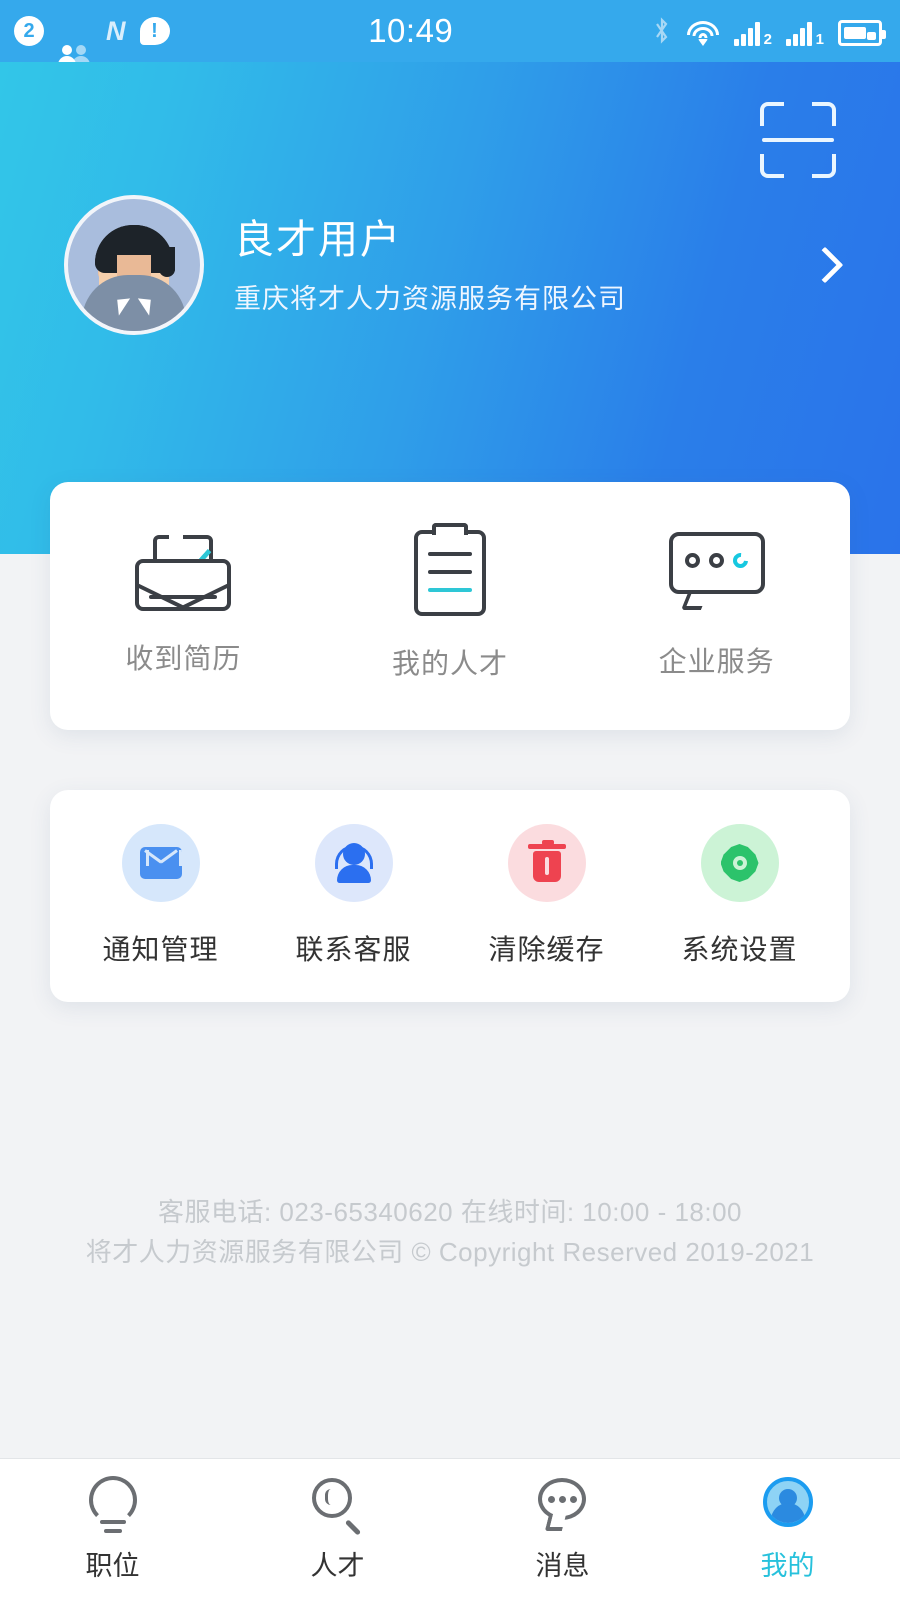 This screenshot has height=1600, width=900. Describe the element at coordinates (75, 42) in the screenshot. I see `contacts-icon` at that location.